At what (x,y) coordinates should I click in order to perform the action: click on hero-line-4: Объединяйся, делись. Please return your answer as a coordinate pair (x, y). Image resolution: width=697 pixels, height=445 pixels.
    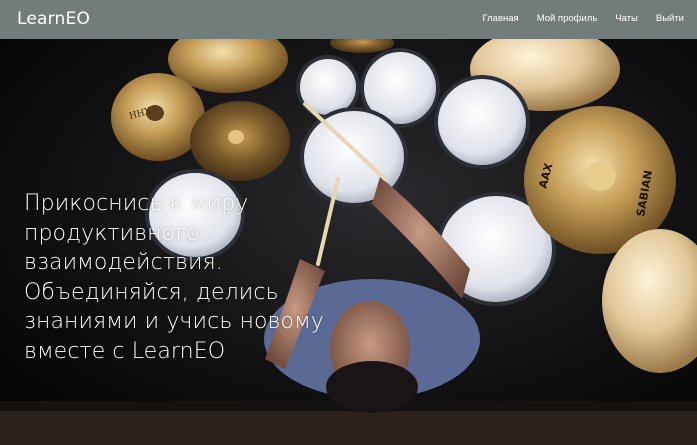
    Looking at the image, I should click on (151, 292).